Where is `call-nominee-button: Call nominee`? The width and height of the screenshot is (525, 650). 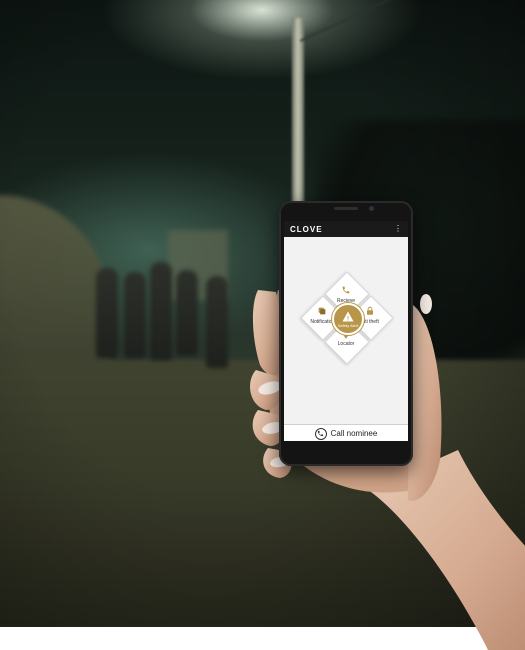 call-nominee-button: Call nominee is located at coordinates (346, 432).